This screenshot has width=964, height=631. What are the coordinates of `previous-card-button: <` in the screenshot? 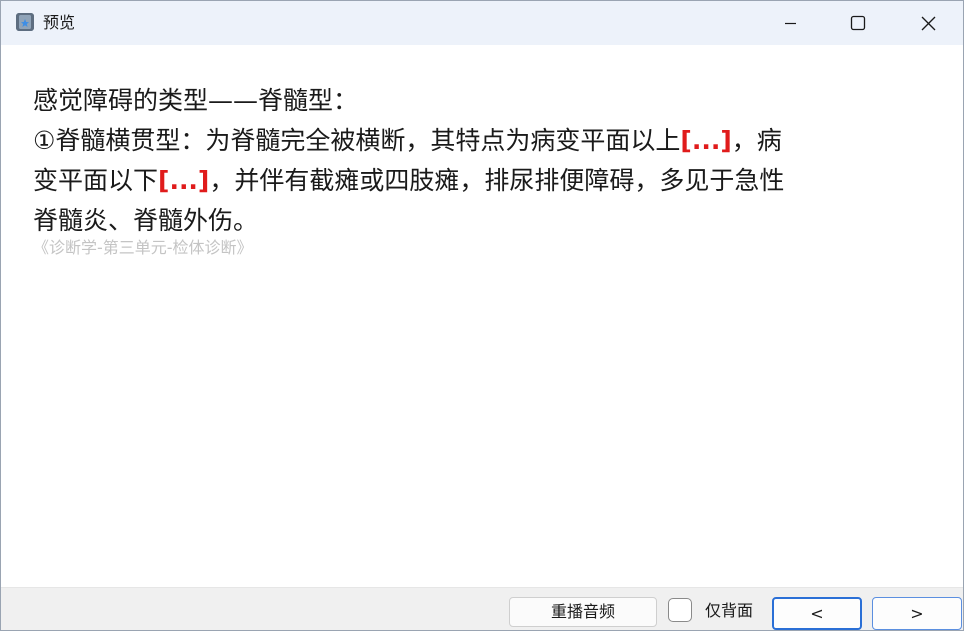 It's located at (817, 613).